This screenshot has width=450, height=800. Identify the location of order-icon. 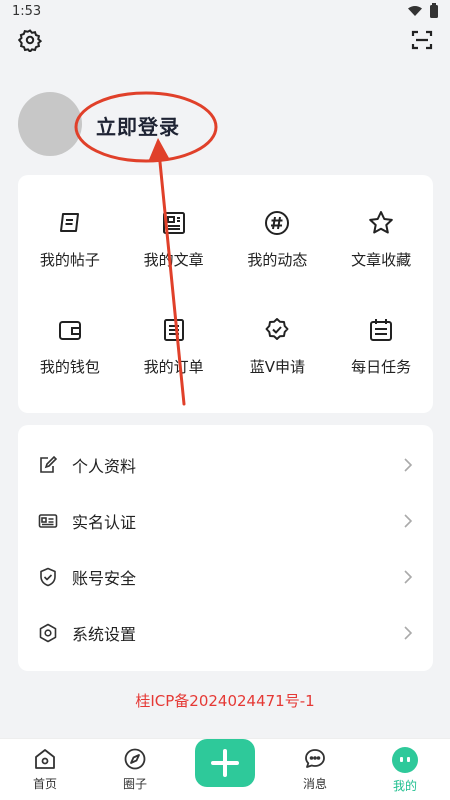
(173, 330).